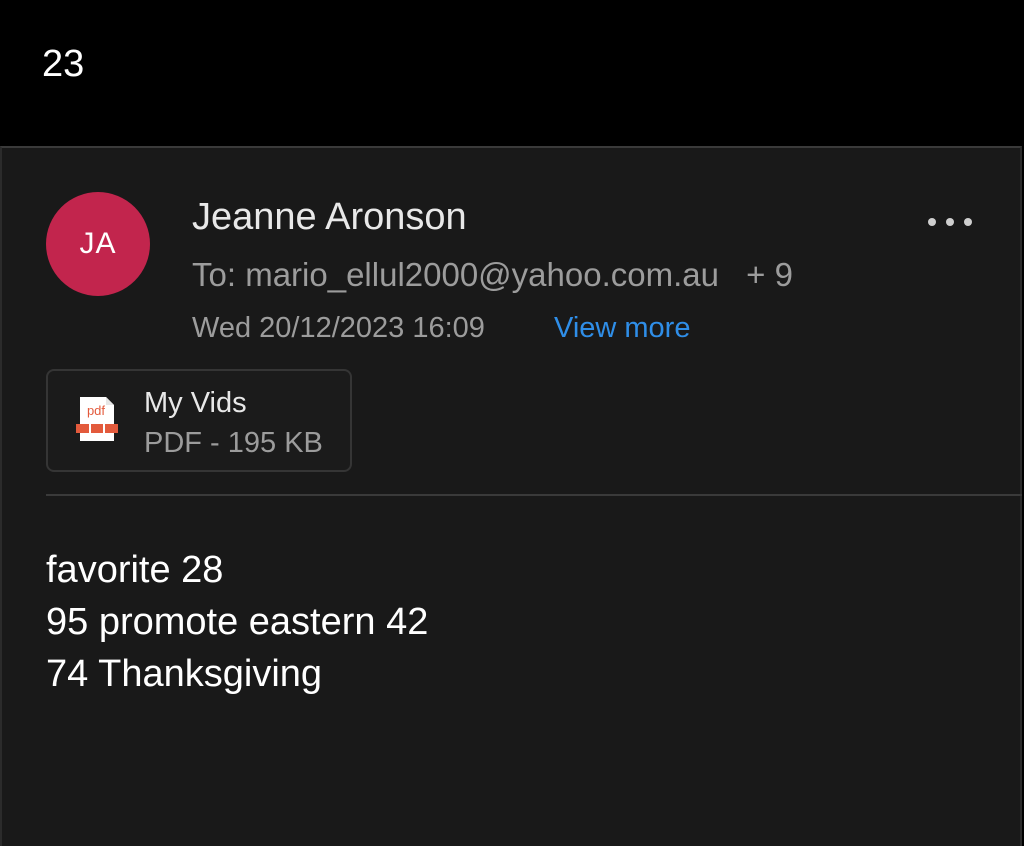 The image size is (1024, 846). I want to click on to-label: To:, so click(214, 274).